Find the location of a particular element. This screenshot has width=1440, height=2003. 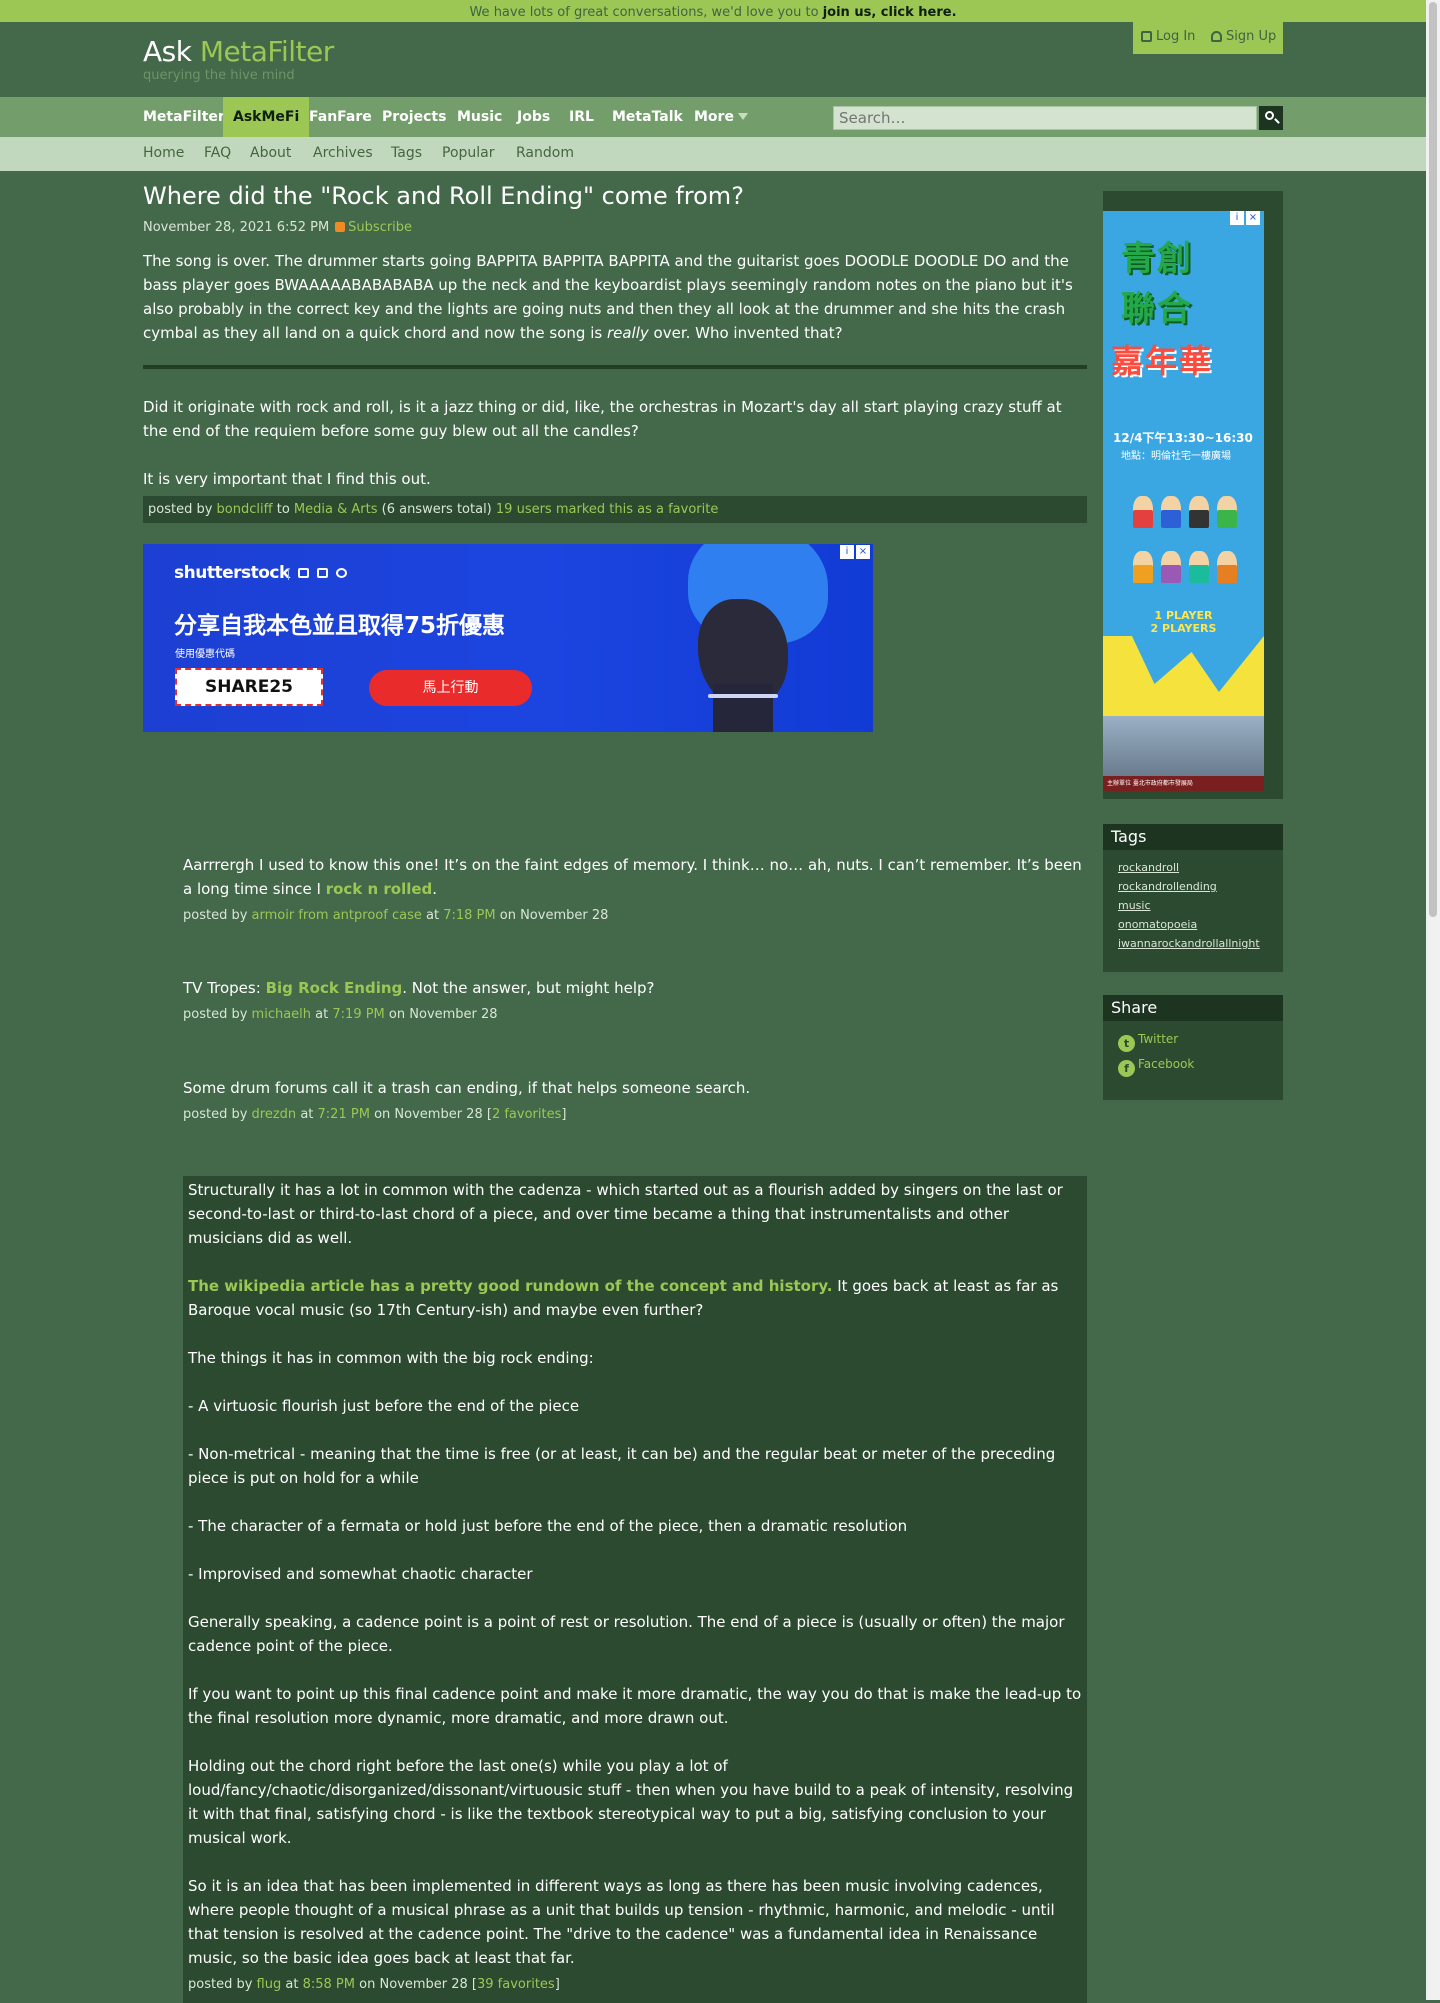

rss-icon is located at coordinates (340, 227).